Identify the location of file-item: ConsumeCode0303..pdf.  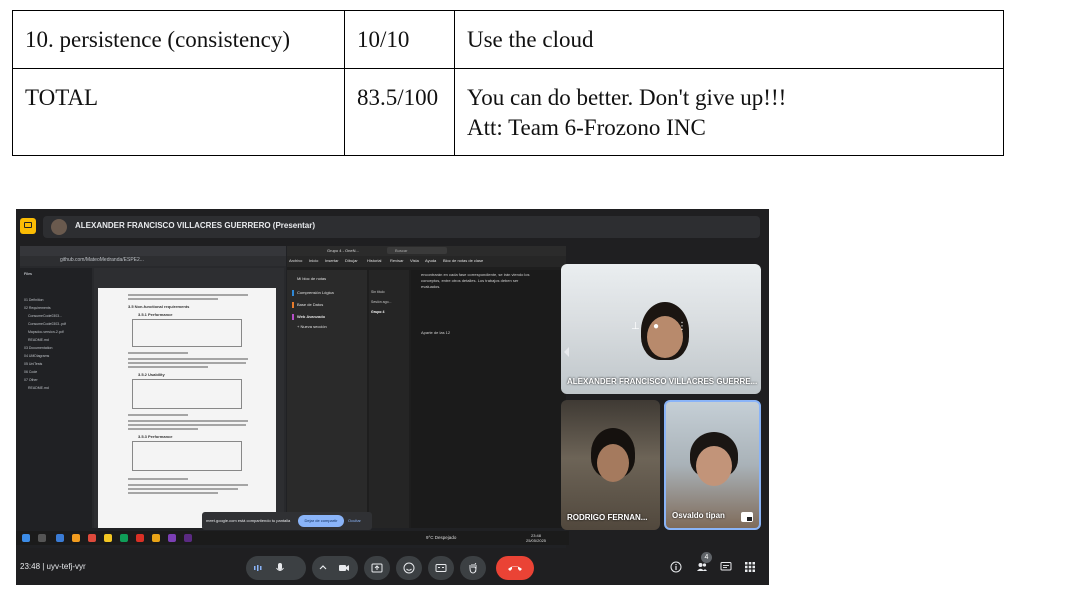
(47, 324).